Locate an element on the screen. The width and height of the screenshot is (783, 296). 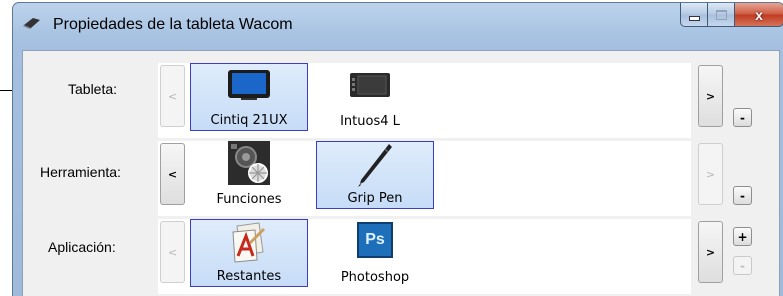
tool-row-label: Herramienta: is located at coordinates (80, 172).